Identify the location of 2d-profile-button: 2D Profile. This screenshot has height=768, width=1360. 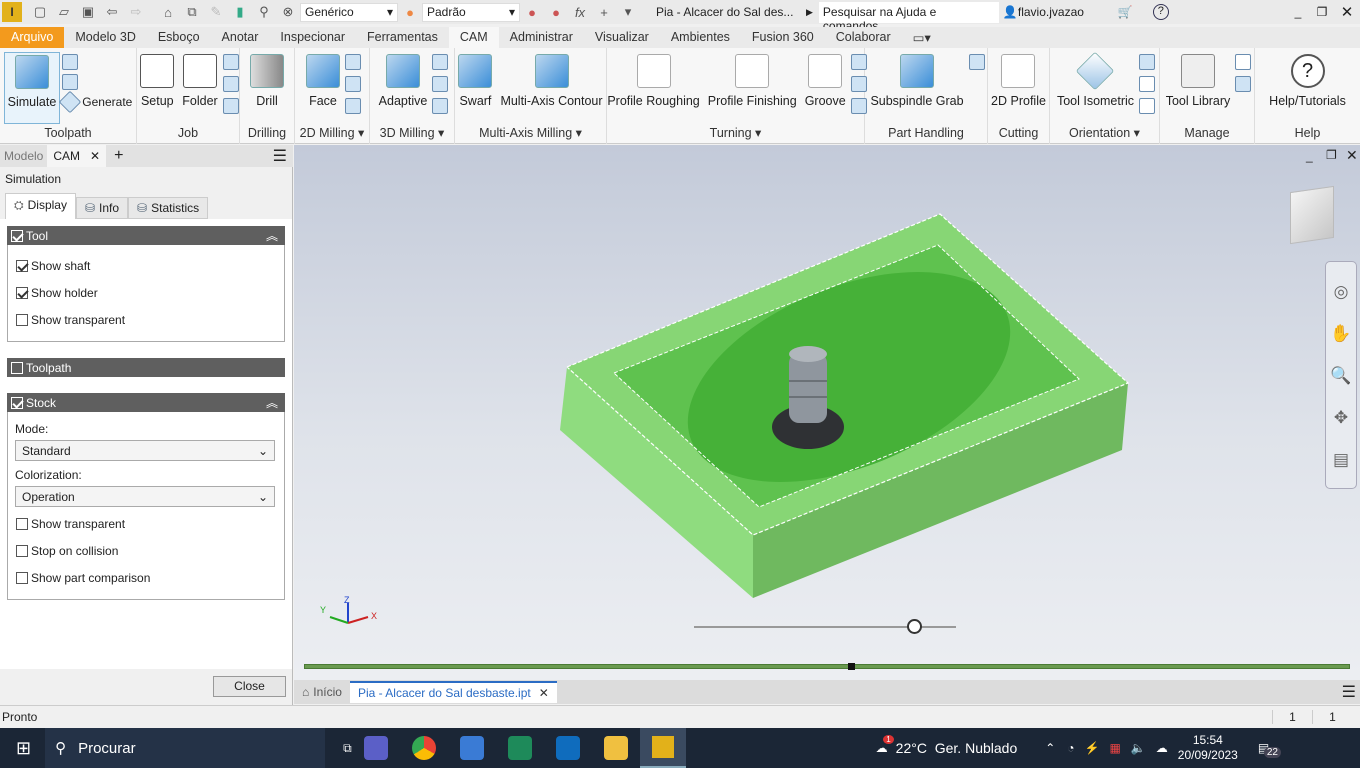
(1018, 88).